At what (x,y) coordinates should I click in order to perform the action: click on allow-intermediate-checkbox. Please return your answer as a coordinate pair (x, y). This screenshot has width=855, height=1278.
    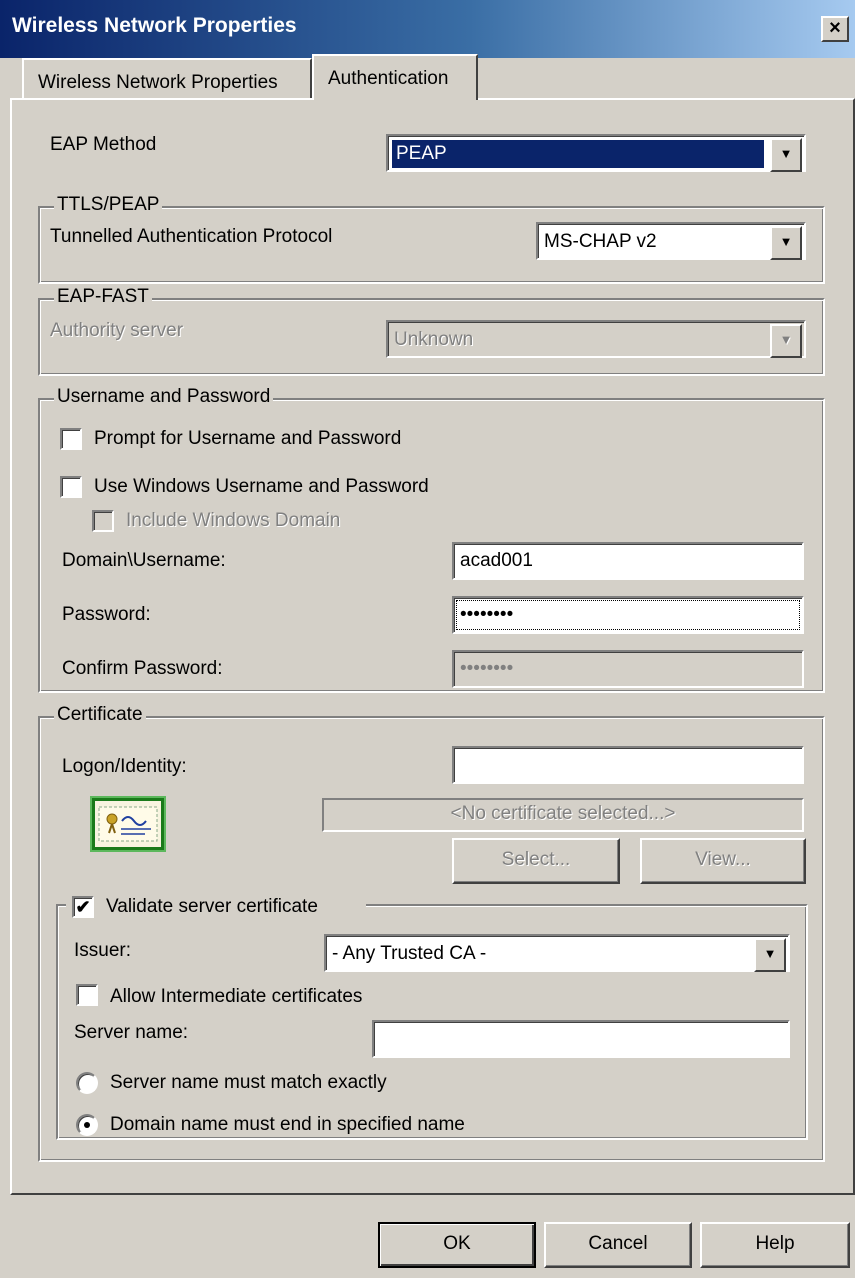
    Looking at the image, I should click on (87, 995).